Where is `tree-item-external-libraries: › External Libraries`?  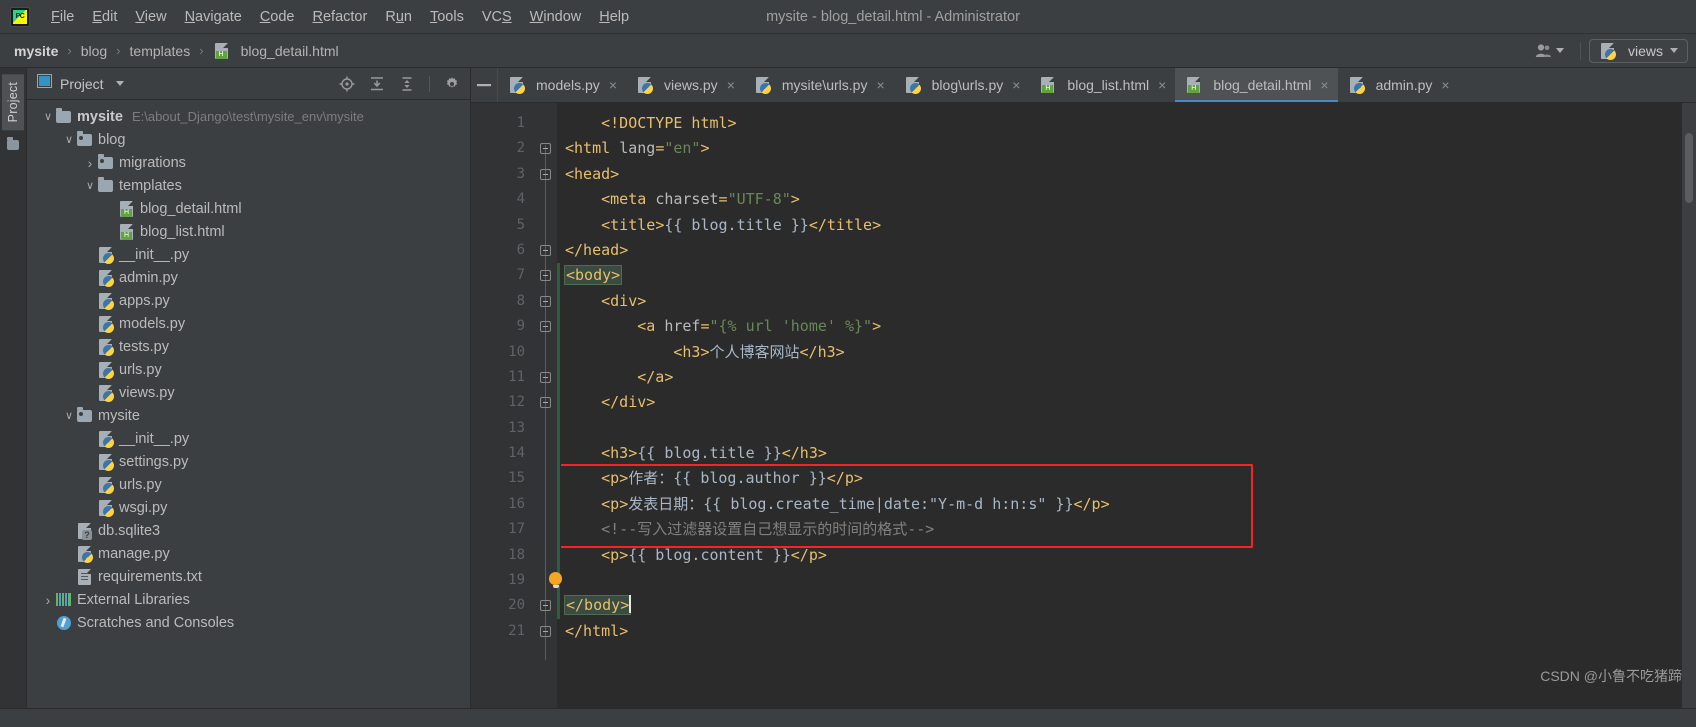
tree-item-external-libraries: › External Libraries is located at coordinates (248, 599).